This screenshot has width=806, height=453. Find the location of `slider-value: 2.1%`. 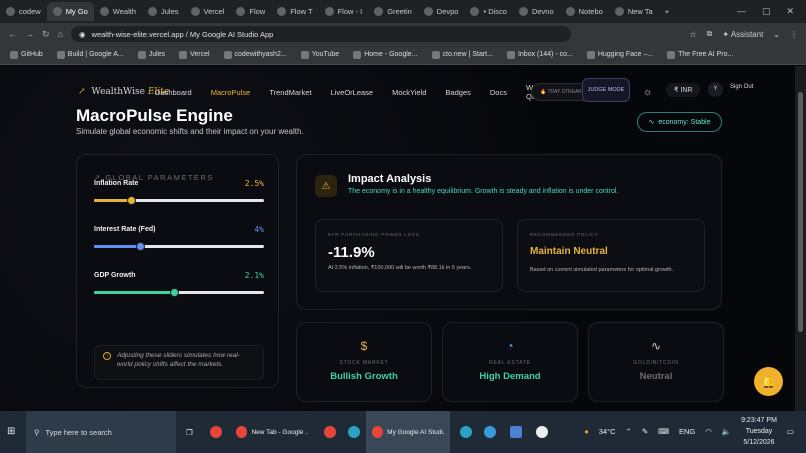

slider-value: 2.1% is located at coordinates (254, 275).